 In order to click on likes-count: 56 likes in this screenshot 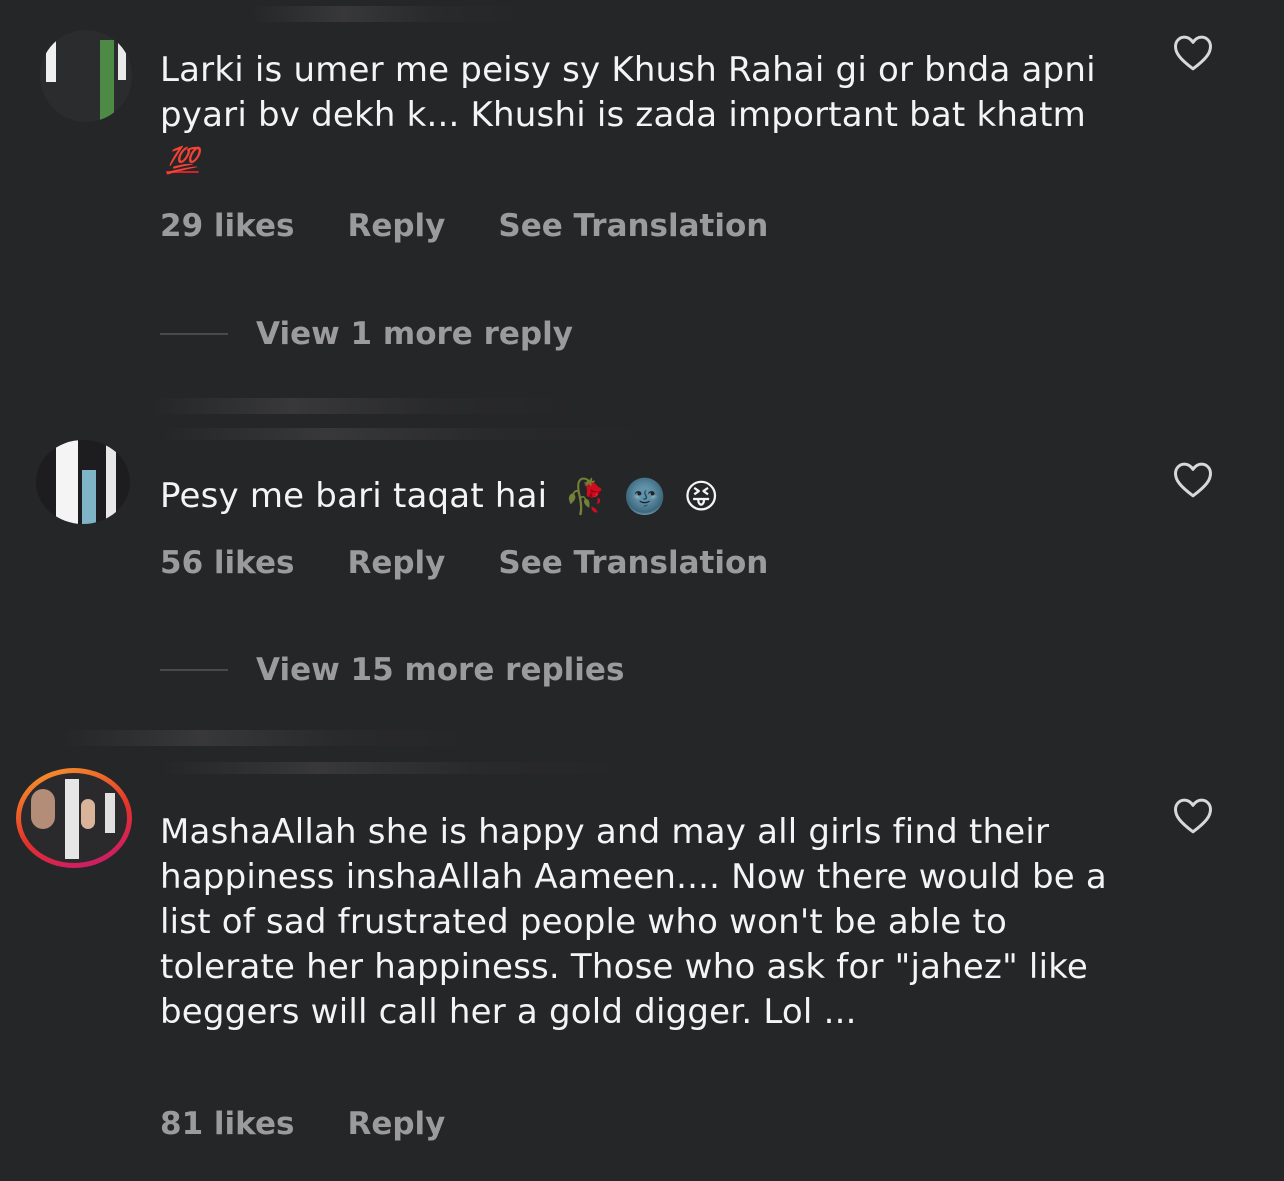, I will do `click(227, 563)`.